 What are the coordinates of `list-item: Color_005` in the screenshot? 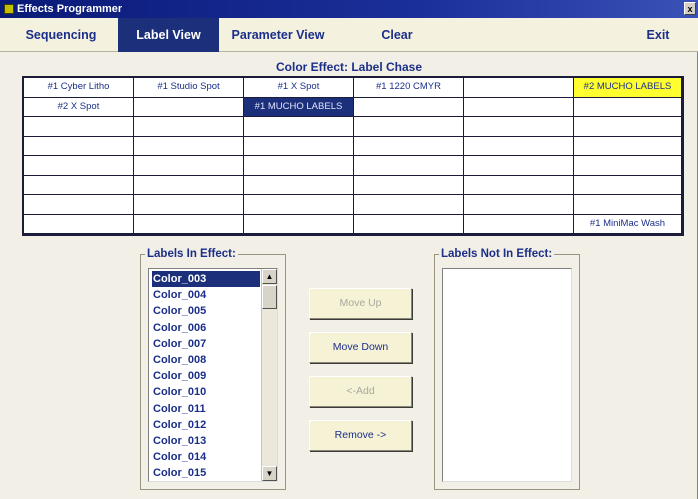 It's located at (179, 311).